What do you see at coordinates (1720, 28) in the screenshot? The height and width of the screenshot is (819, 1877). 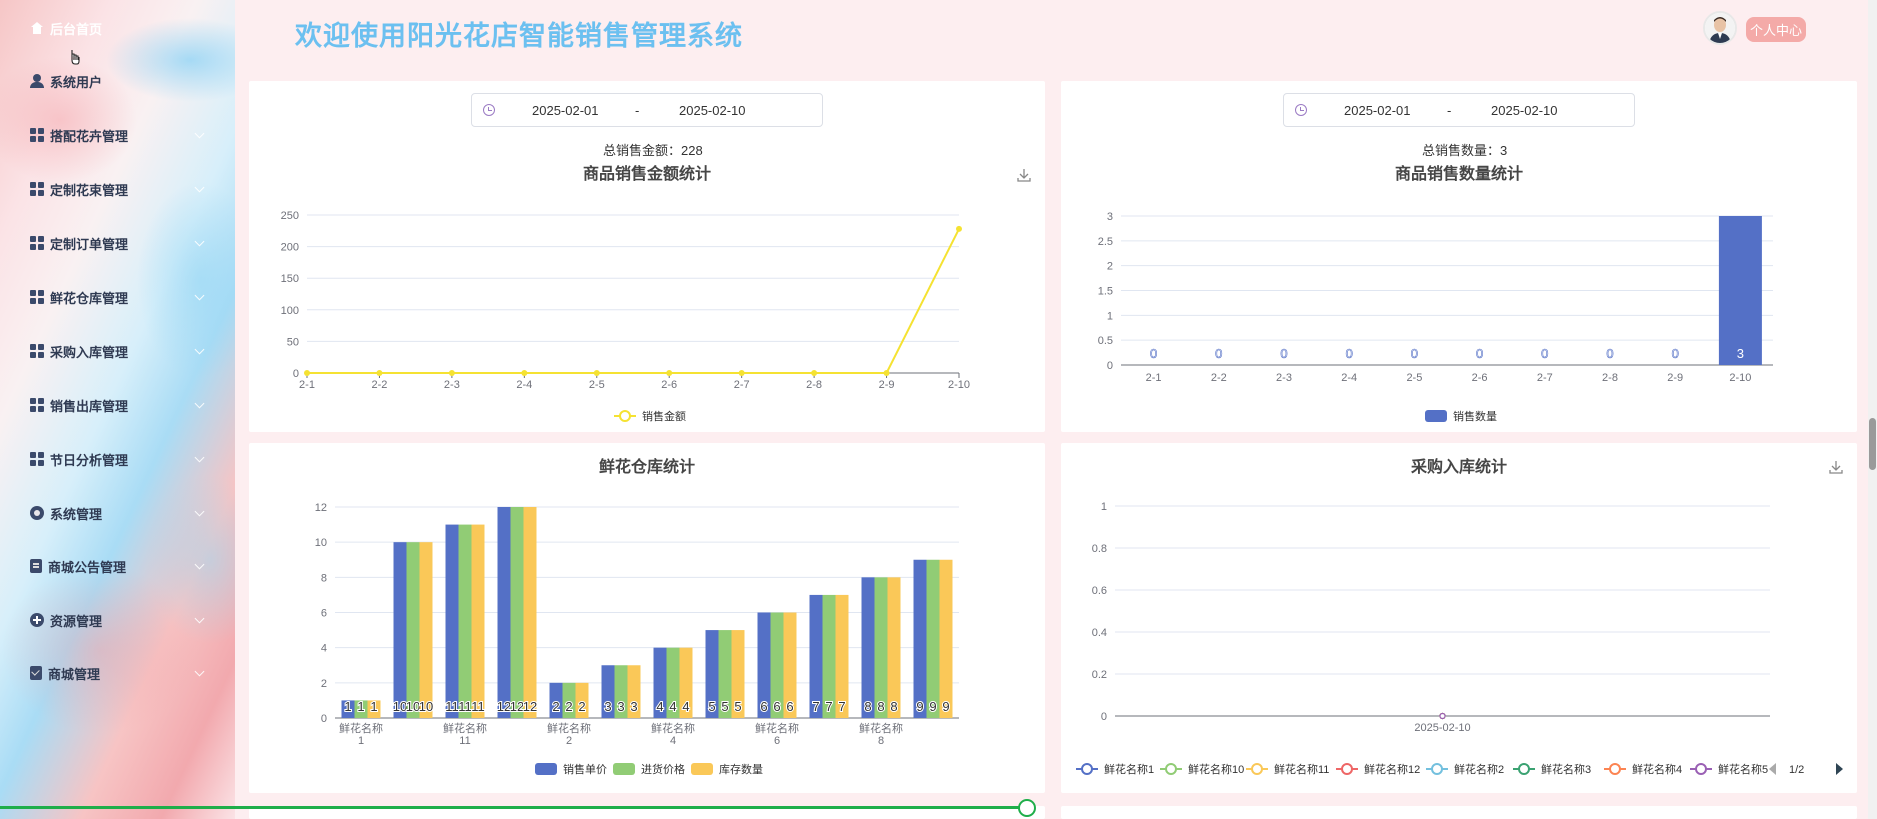 I see `avatar` at bounding box center [1720, 28].